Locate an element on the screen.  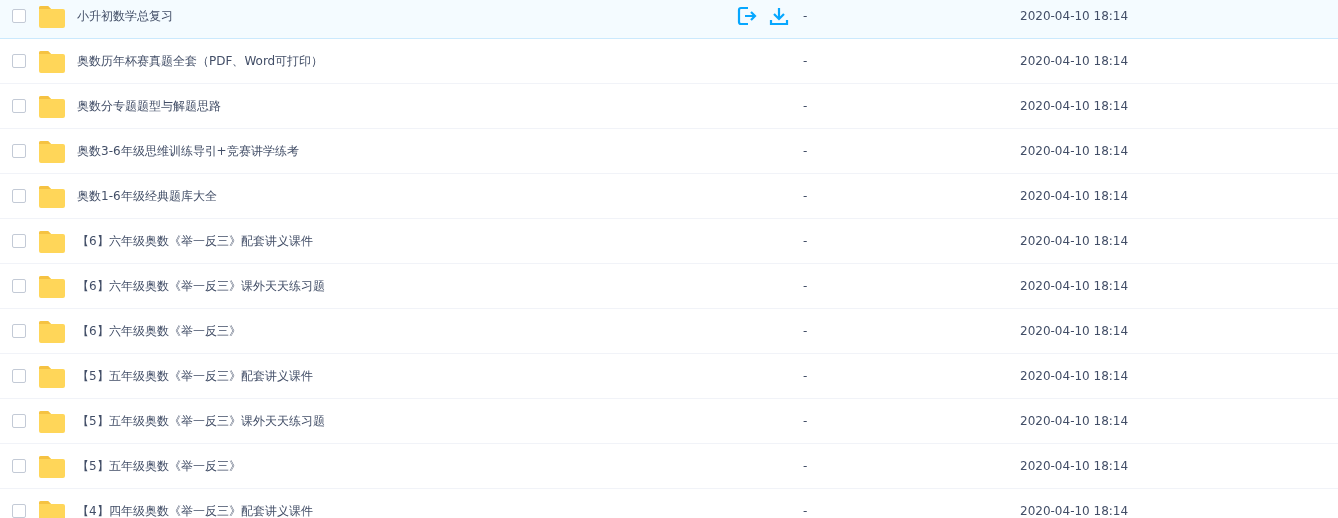
file-row: 【5】五年级奥数《举一反三》课外天天练习题 - 2020-04-10 18:14 is located at coordinates (669, 421).